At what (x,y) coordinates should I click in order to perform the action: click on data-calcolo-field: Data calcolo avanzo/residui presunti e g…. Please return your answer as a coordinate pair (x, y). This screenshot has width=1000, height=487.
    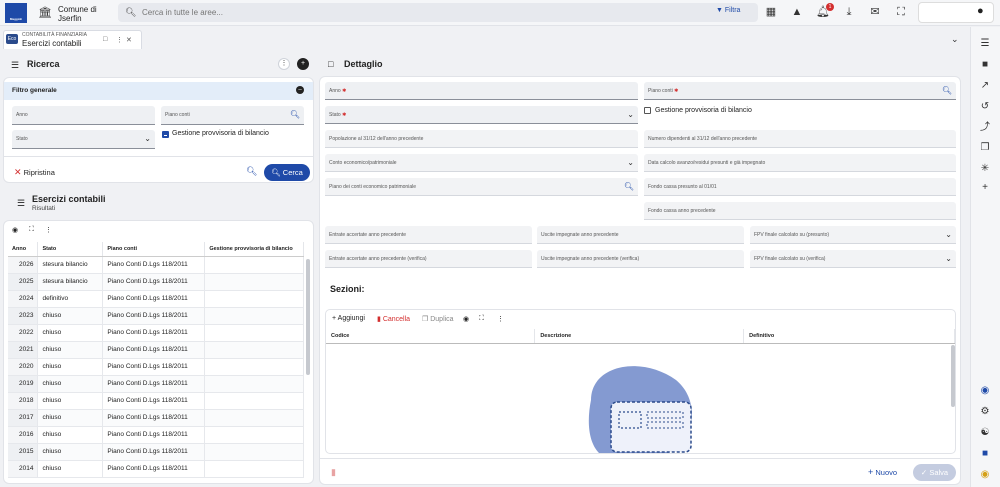
    Looking at the image, I should click on (800, 163).